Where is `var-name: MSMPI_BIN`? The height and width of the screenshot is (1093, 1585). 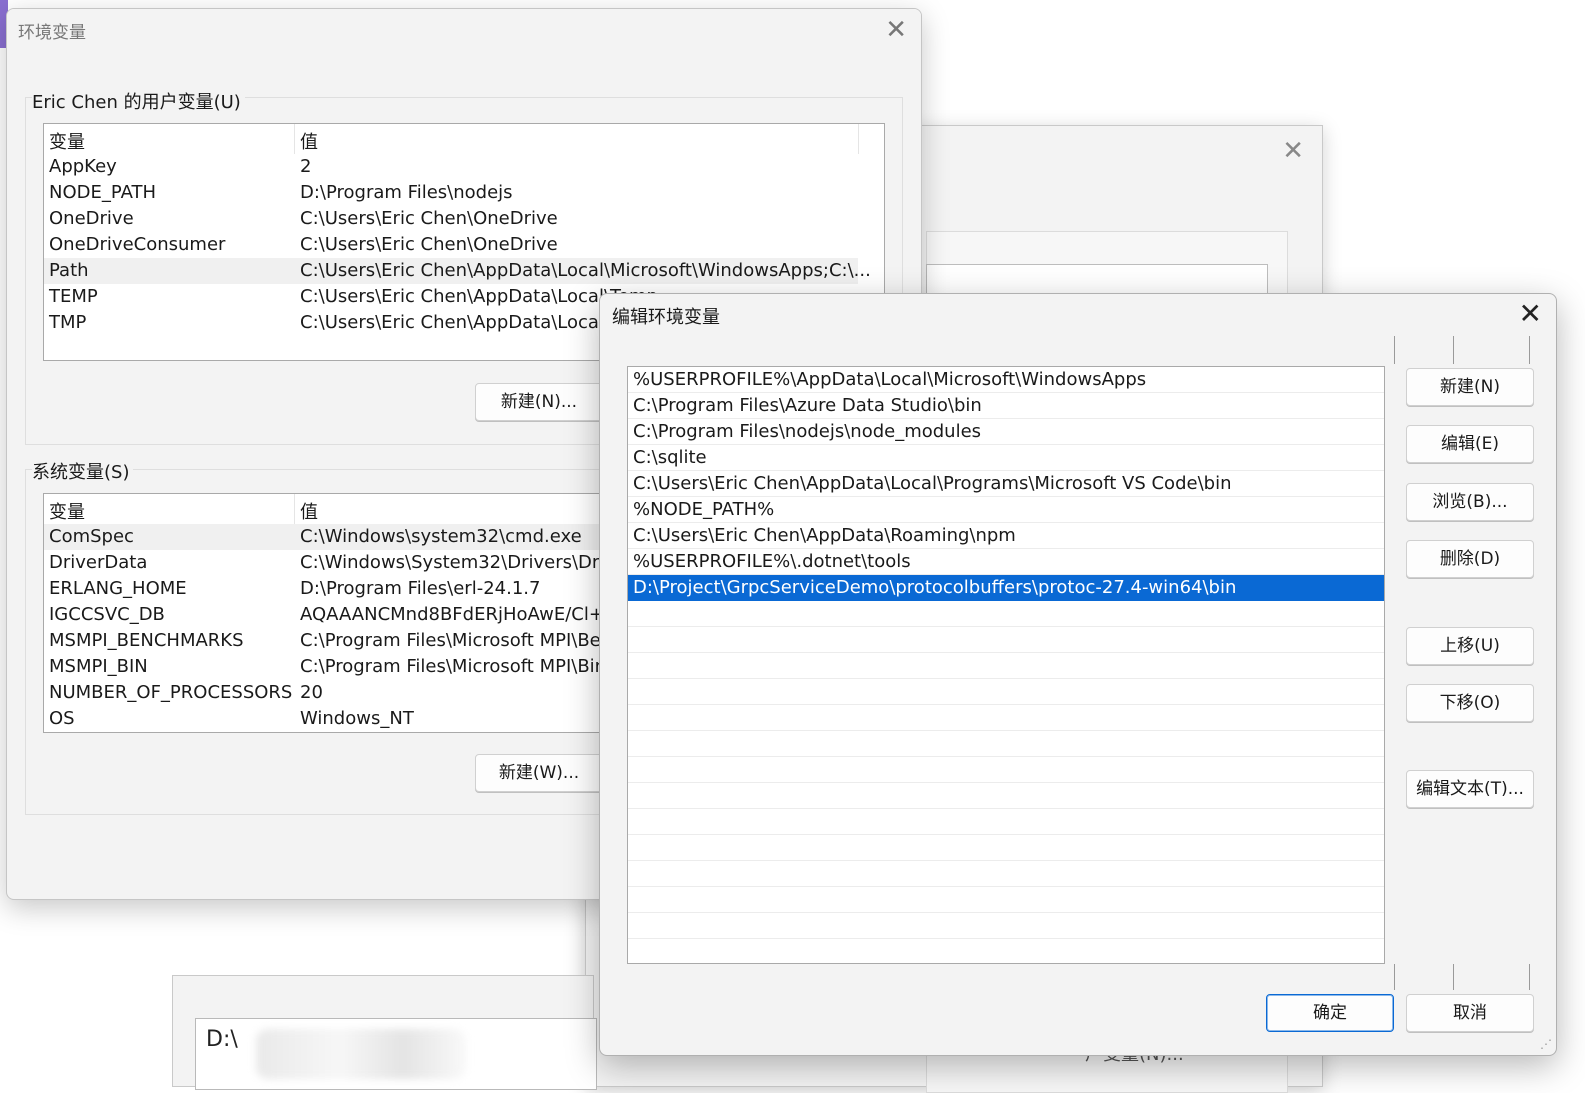
var-name: MSMPI_BIN is located at coordinates (98, 666).